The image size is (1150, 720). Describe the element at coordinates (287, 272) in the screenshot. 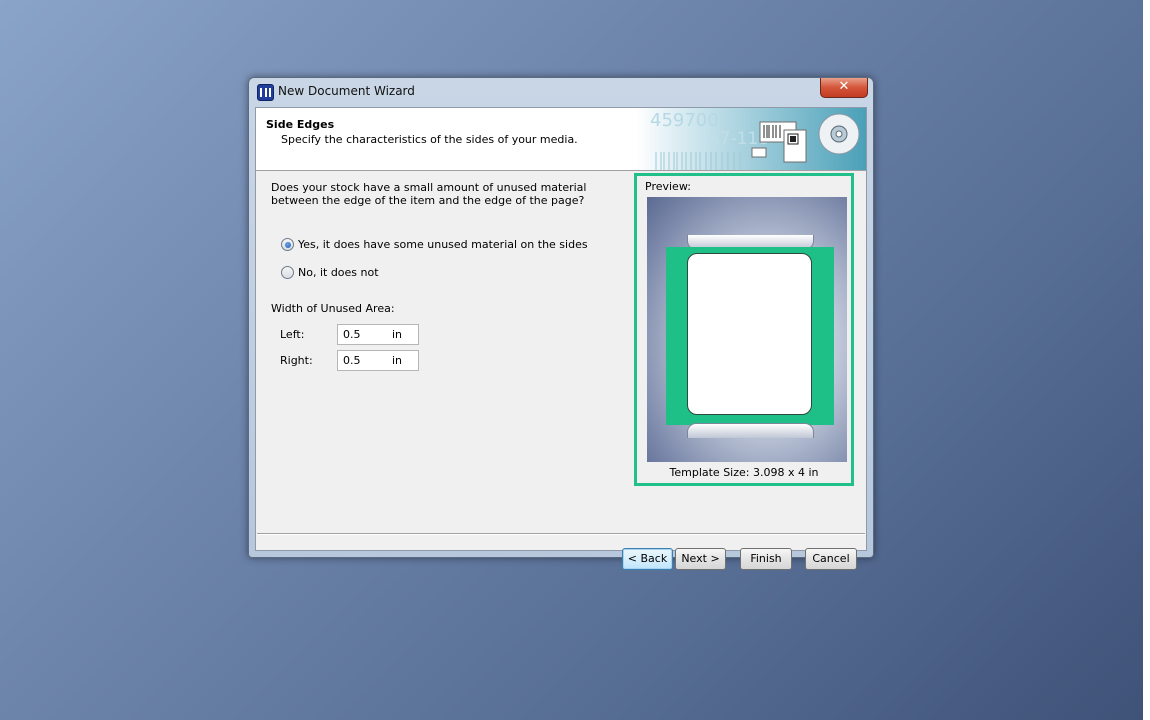

I see `radio-no` at that location.